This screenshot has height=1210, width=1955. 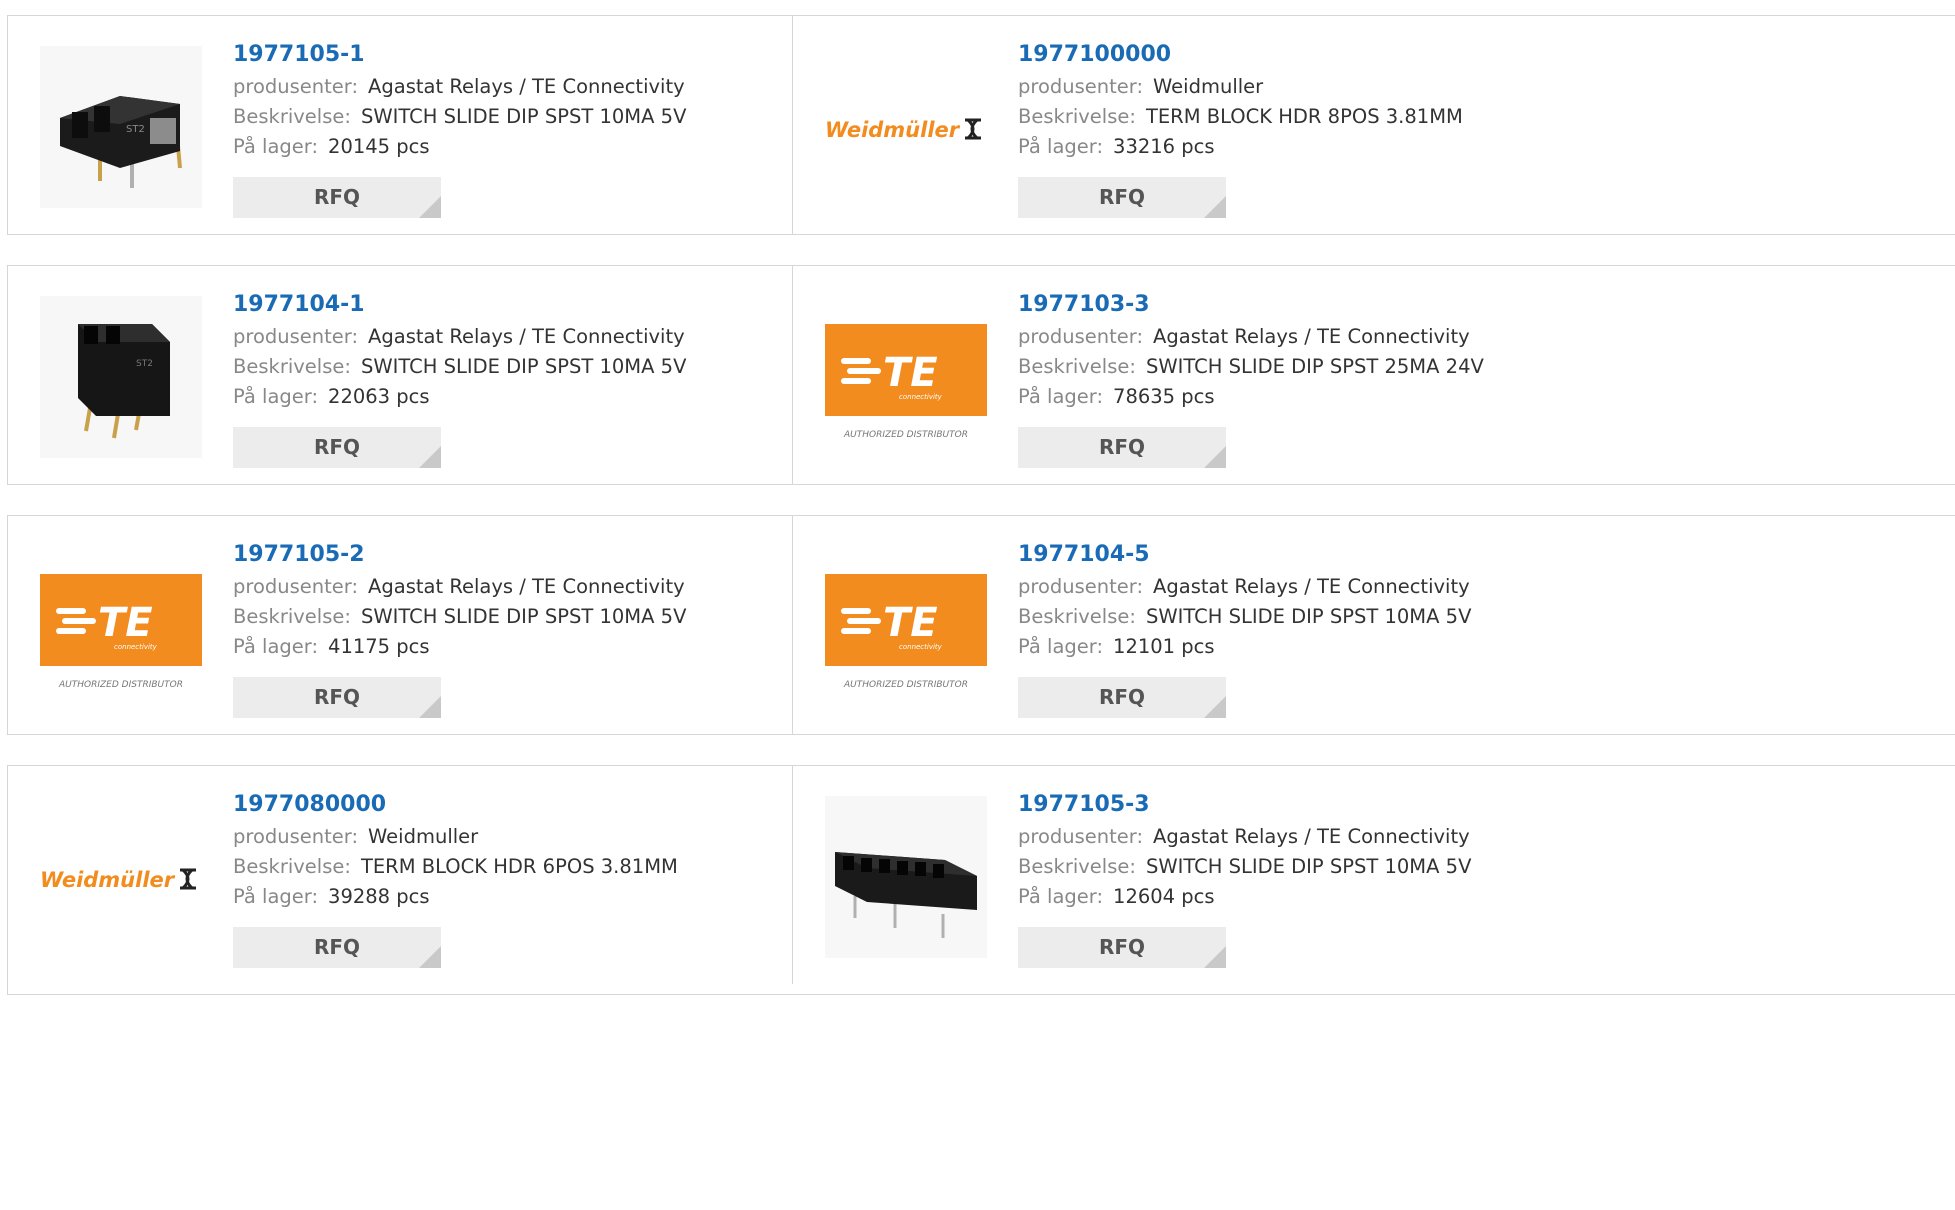 I want to click on te-logo-text: TE, so click(x=910, y=373).